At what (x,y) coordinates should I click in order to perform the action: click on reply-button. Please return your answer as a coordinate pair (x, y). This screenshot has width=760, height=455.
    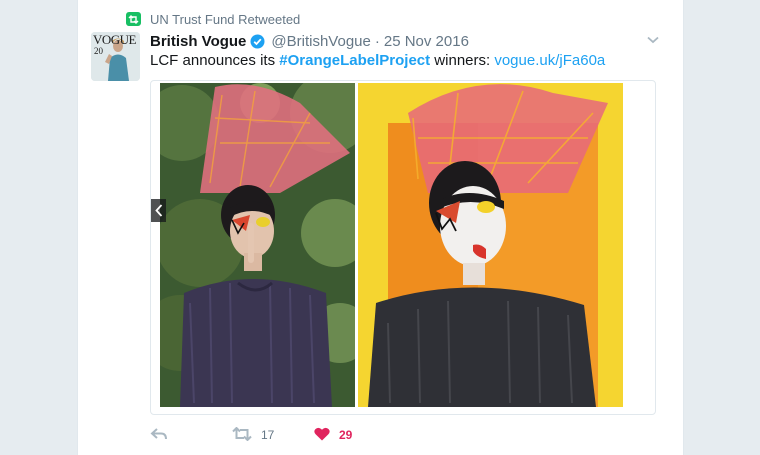
    Looking at the image, I should click on (191, 435).